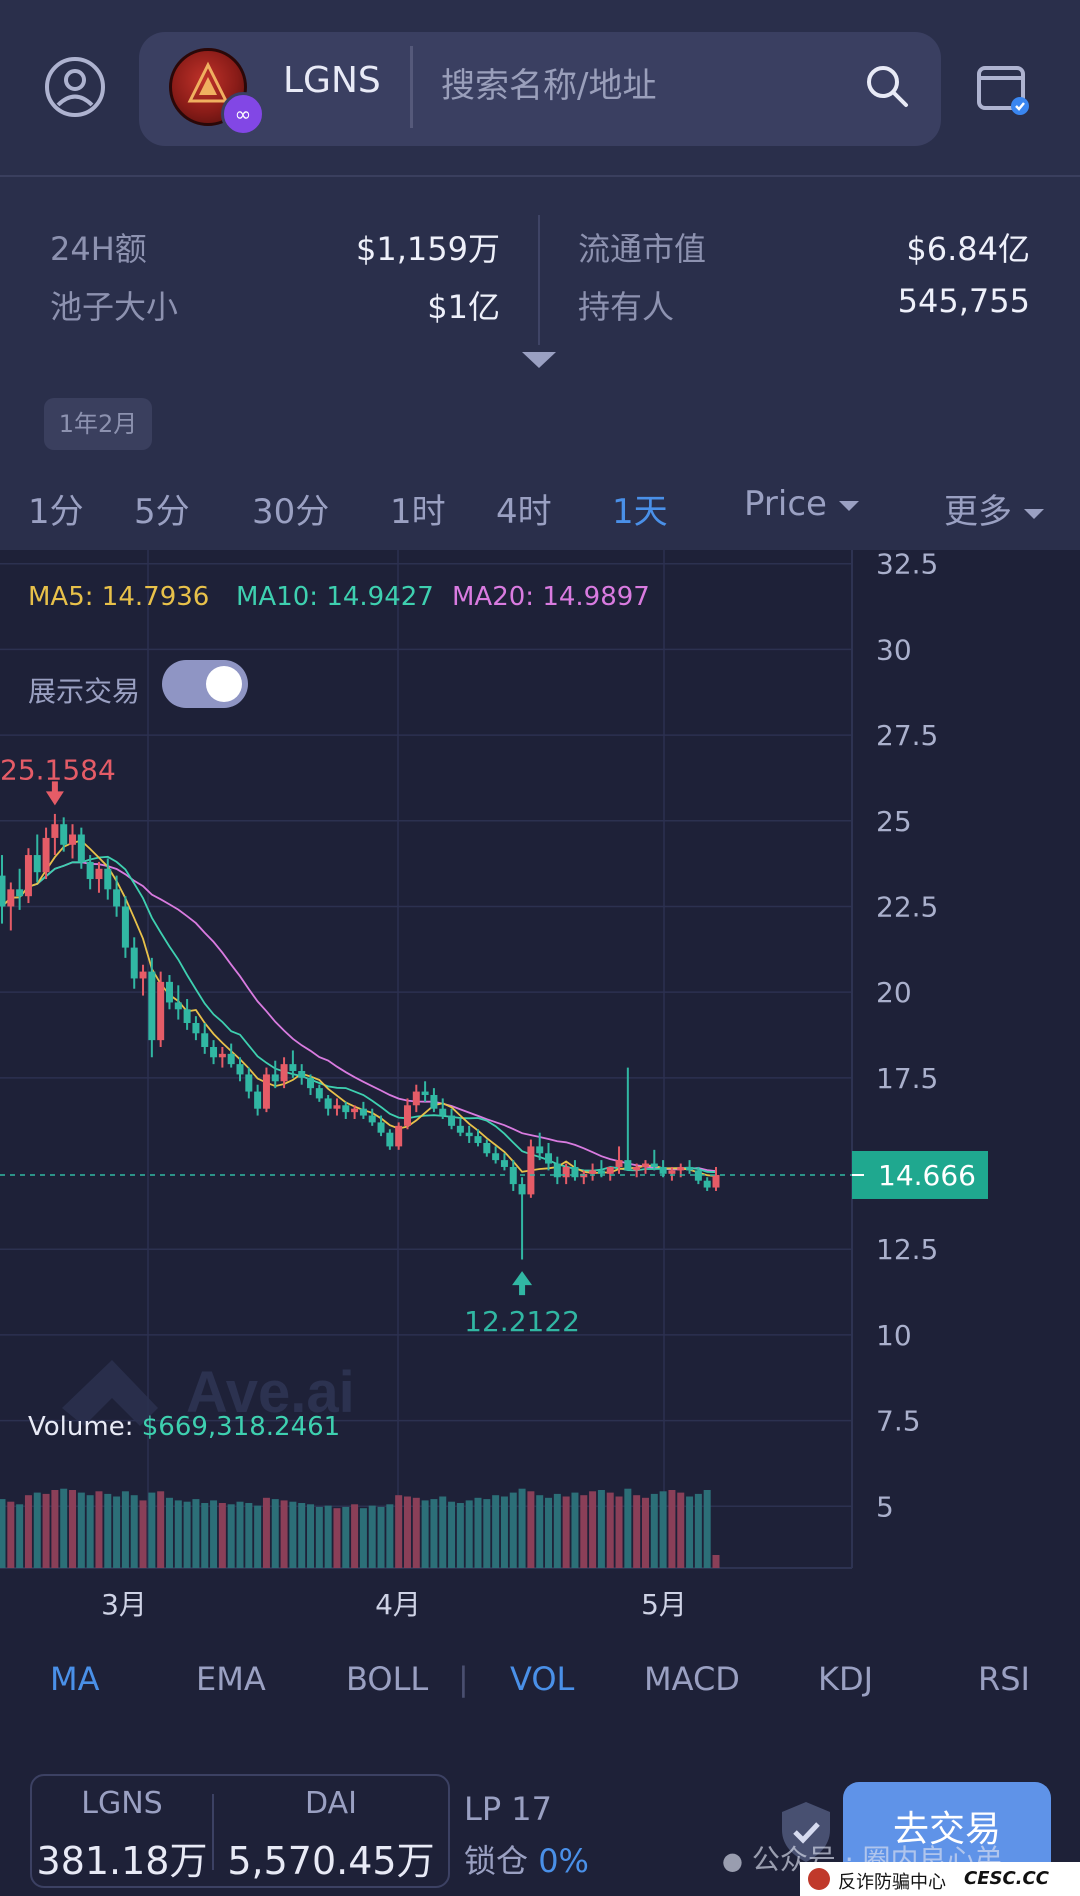 This screenshot has height=1896, width=1080. I want to click on search-input, so click(651, 86).